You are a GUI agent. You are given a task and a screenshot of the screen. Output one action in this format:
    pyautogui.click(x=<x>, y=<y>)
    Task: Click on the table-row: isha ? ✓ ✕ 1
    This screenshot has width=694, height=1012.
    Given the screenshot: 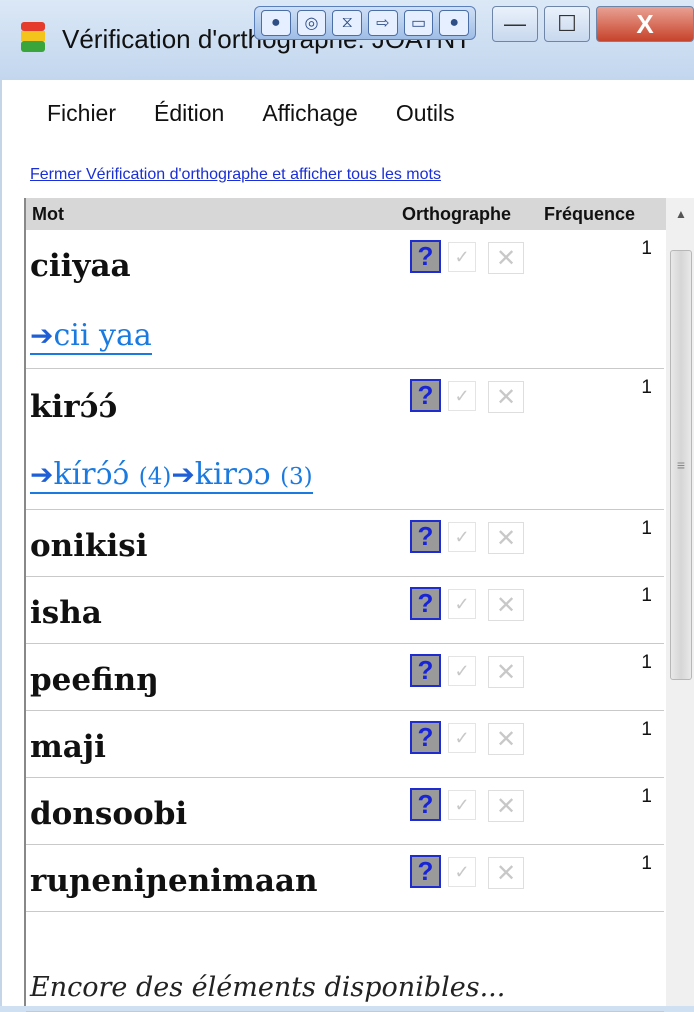 What is the action you would take?
    pyautogui.click(x=345, y=610)
    